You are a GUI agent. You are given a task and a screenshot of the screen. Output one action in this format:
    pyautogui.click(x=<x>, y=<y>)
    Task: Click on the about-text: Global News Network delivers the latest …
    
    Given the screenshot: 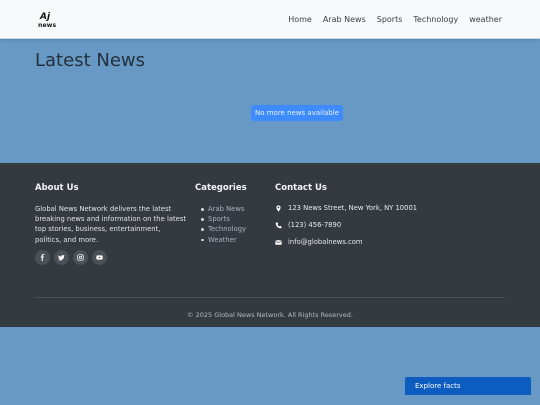 What is the action you would take?
    pyautogui.click(x=111, y=224)
    